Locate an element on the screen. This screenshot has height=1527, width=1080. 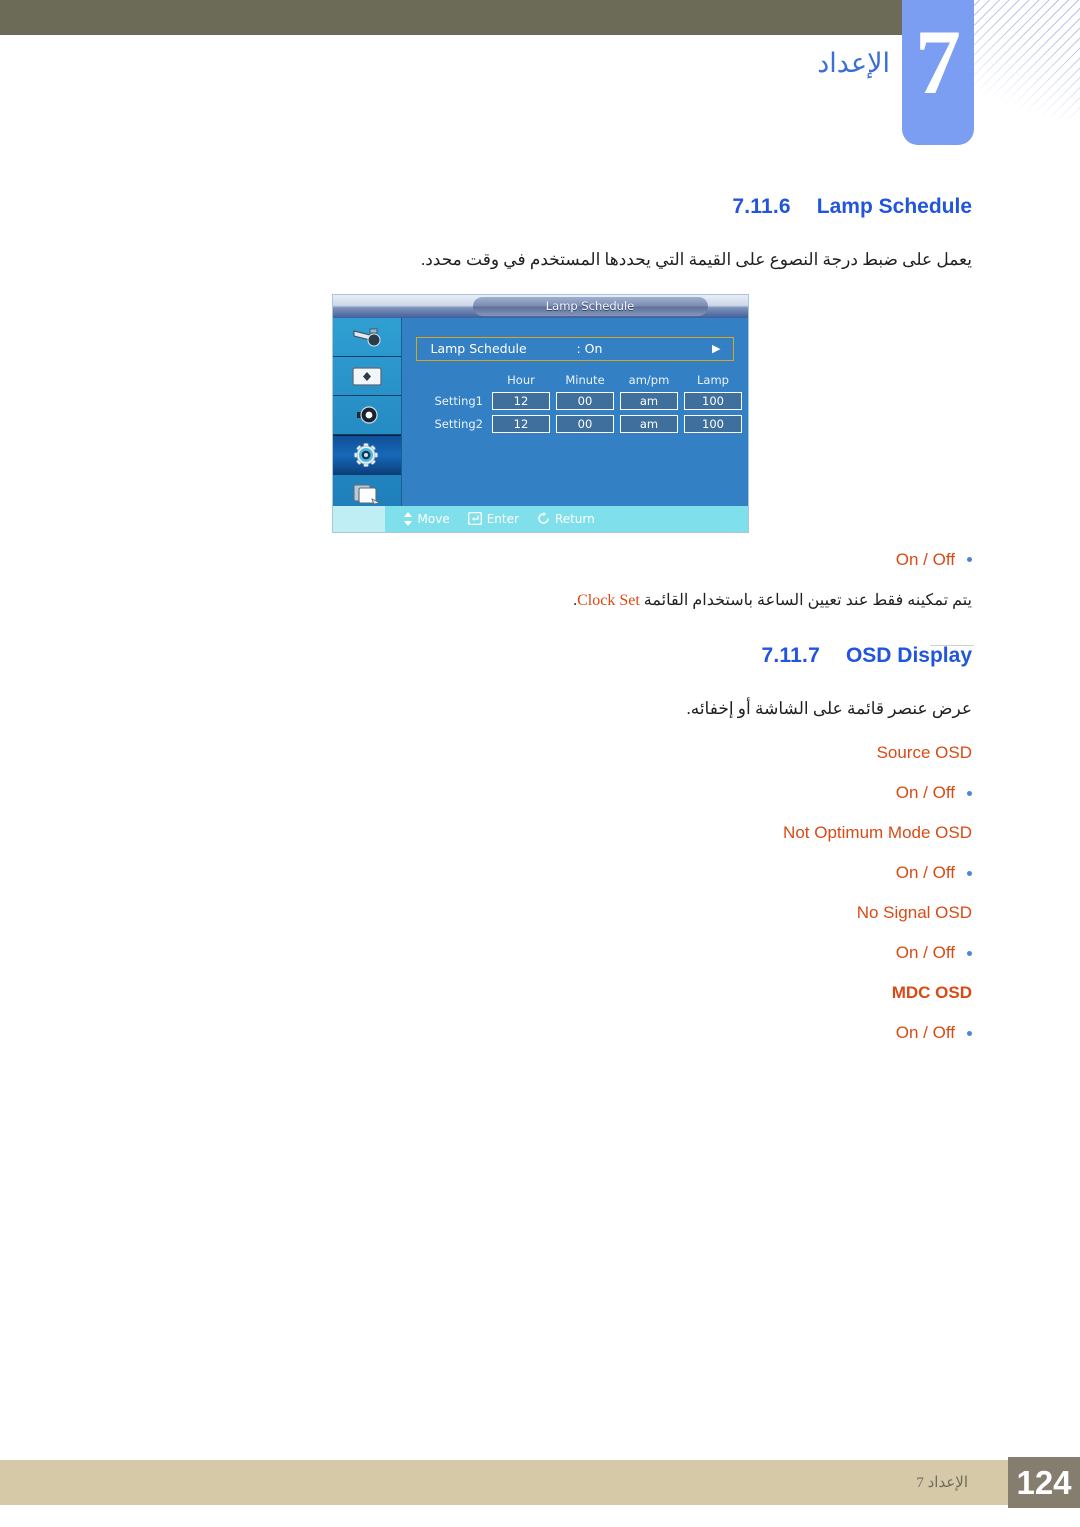
osd-nav-notch is located at coordinates (358, 518).